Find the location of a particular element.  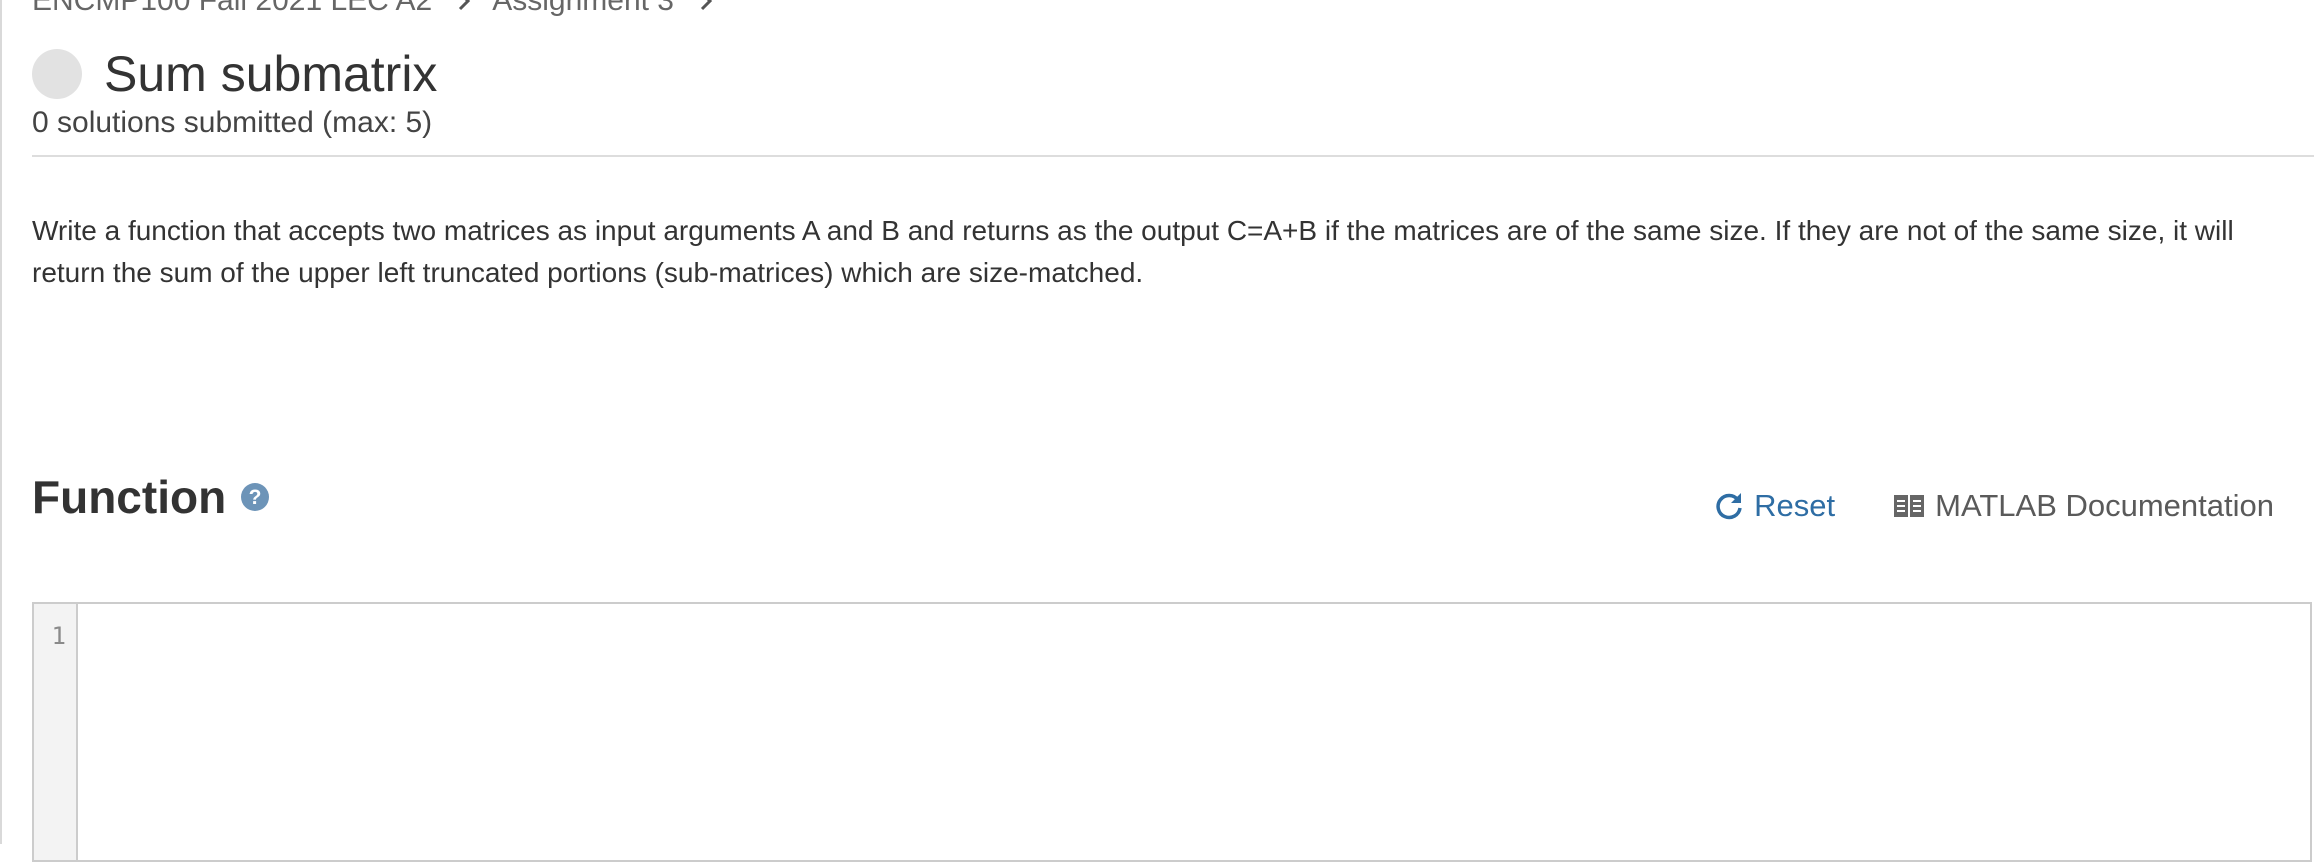

solution-status-icon is located at coordinates (57, 74).